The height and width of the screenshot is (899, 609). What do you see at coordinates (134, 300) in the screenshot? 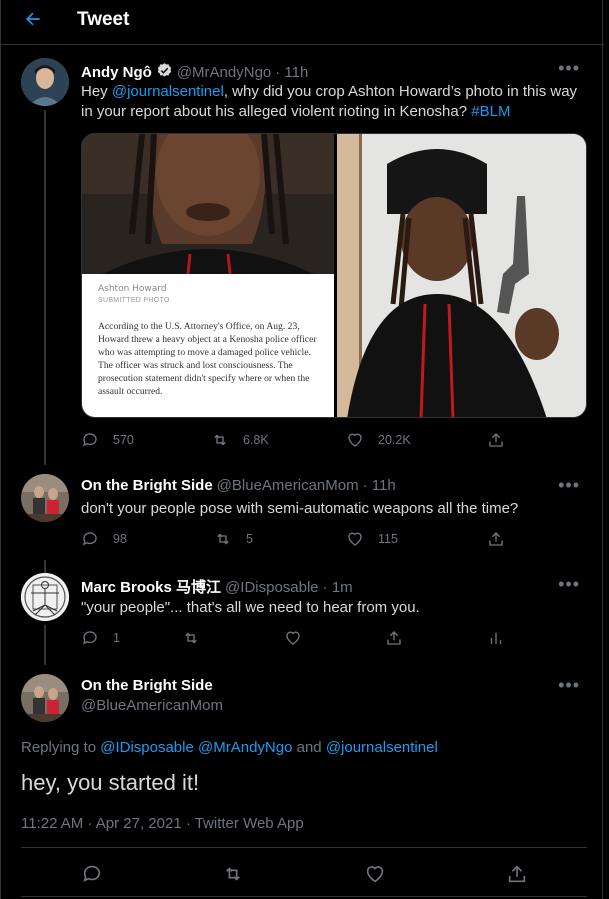
I see `media-caption-sub: SUBMITTED PHOTO` at bounding box center [134, 300].